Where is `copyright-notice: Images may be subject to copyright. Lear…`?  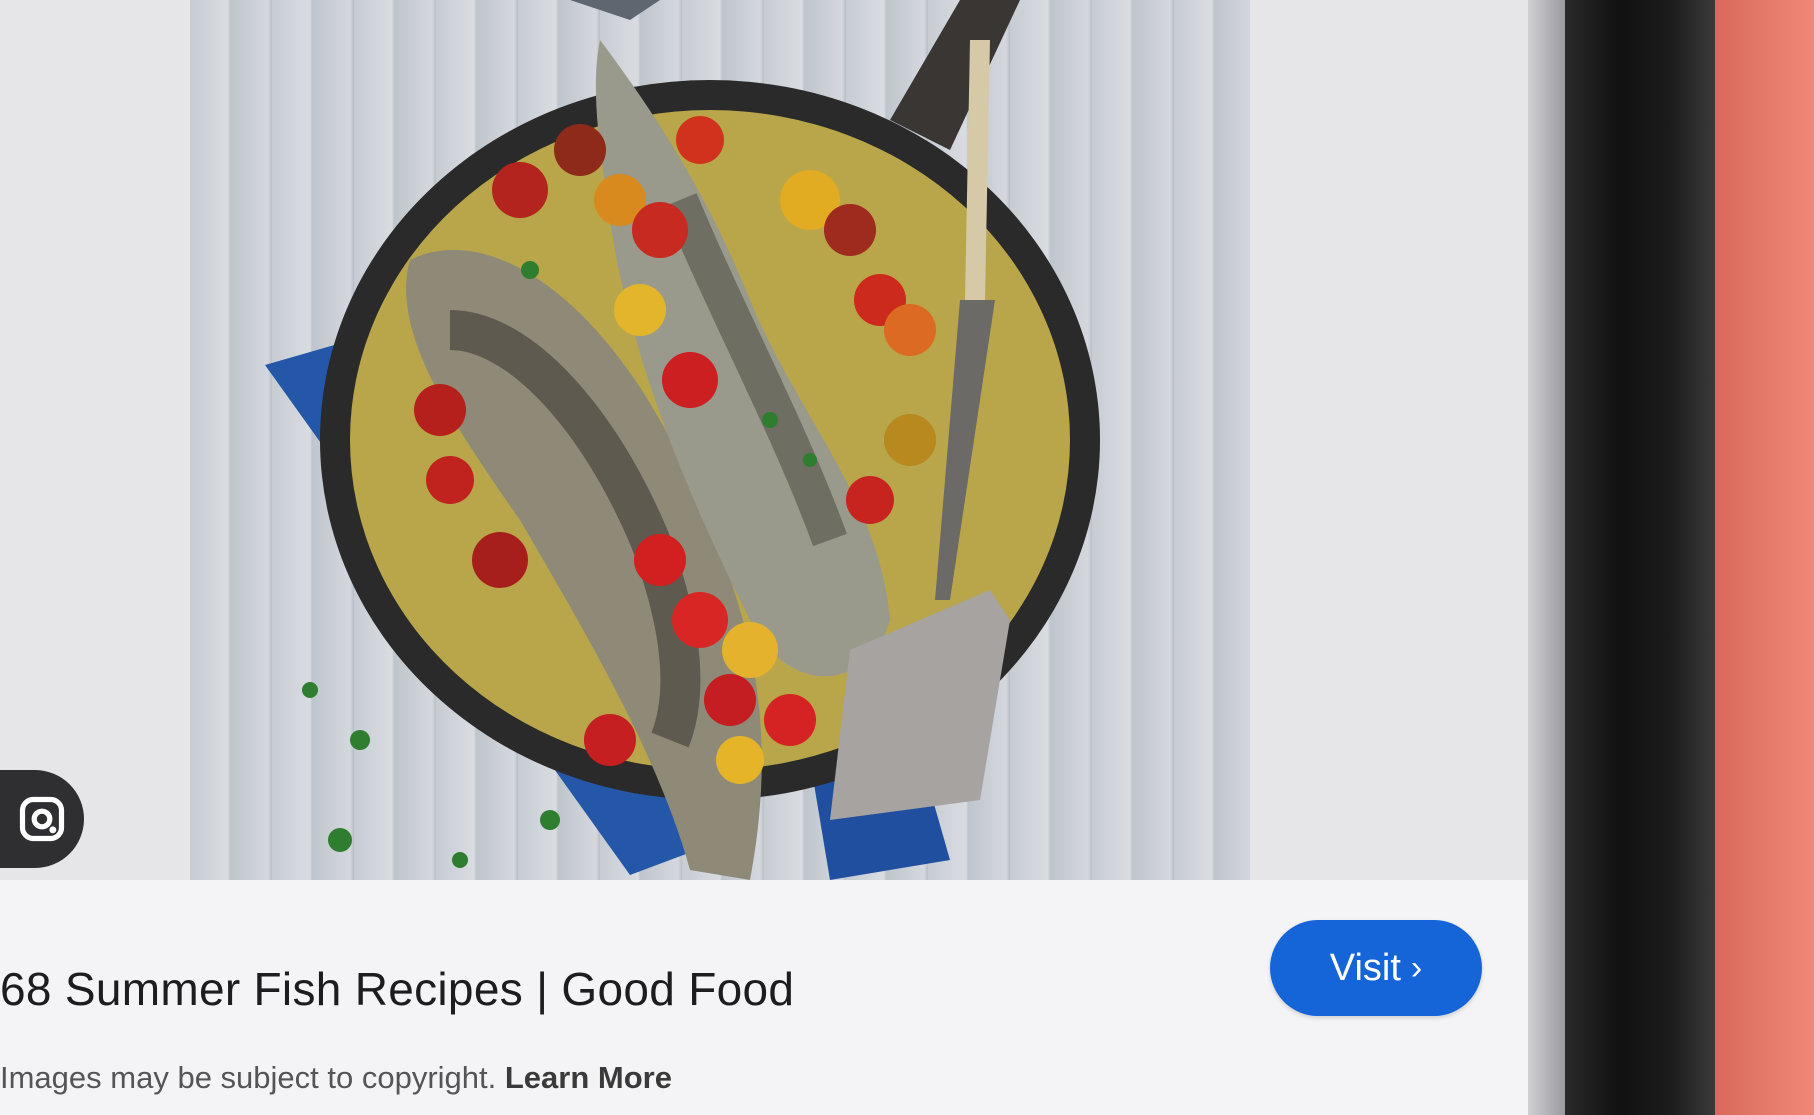
copyright-notice: Images may be subject to copyright. Lear… is located at coordinates (336, 1078).